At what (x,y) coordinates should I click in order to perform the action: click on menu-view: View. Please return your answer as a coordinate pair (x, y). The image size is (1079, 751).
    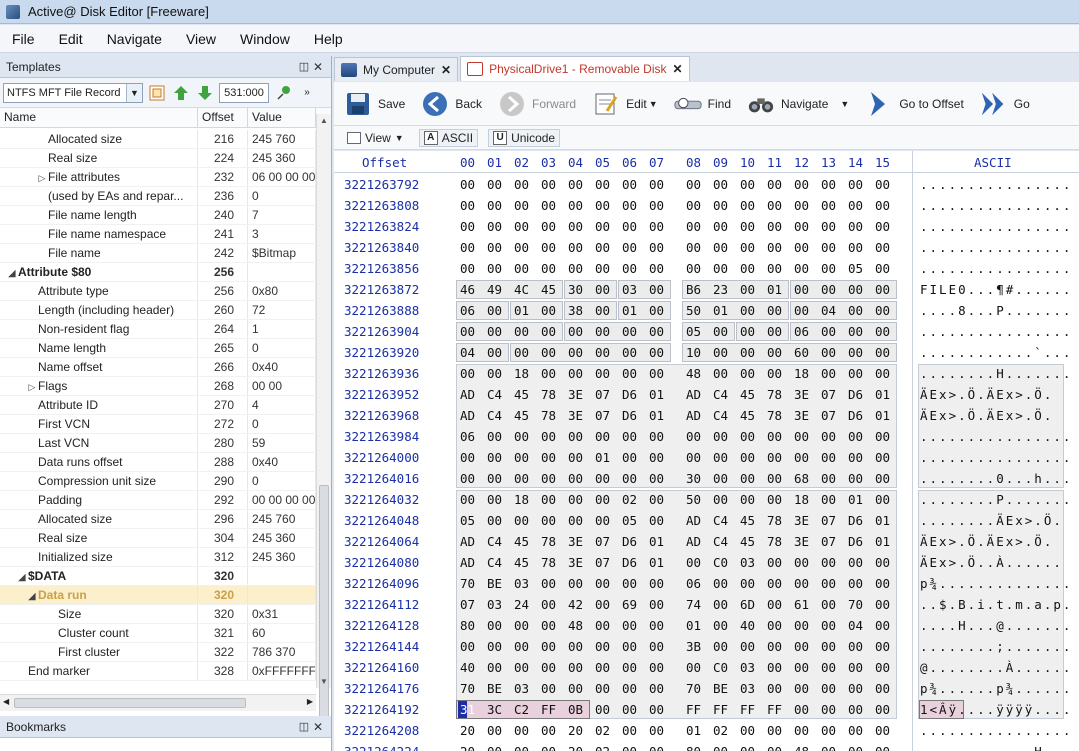
    Looking at the image, I should click on (201, 39).